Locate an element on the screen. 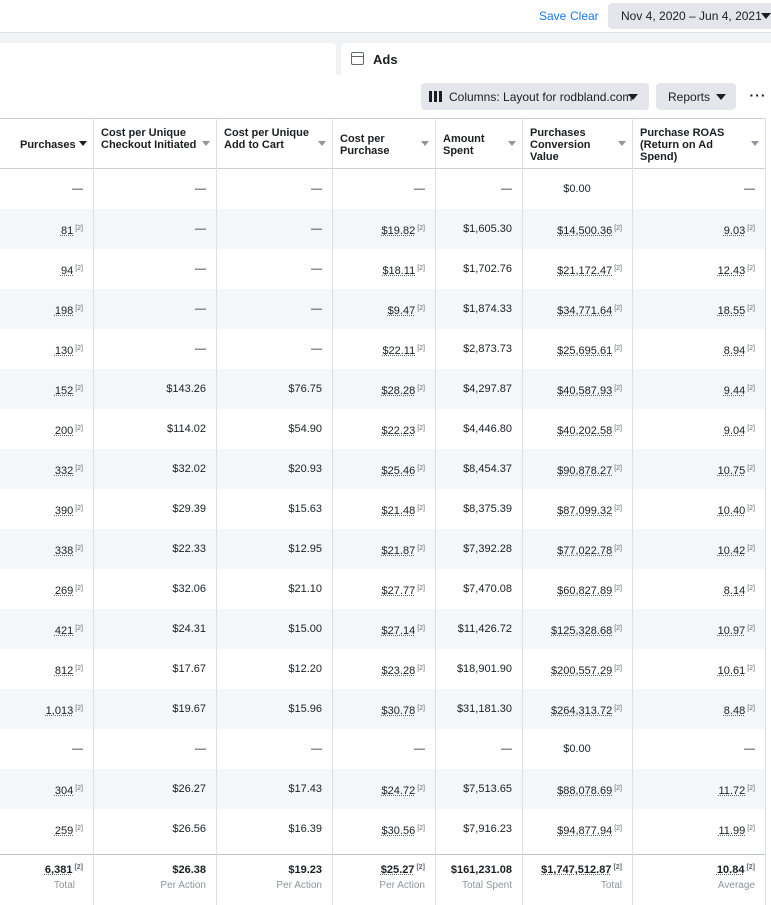  table-cell-purchases: 269 [2] is located at coordinates (47, 589).